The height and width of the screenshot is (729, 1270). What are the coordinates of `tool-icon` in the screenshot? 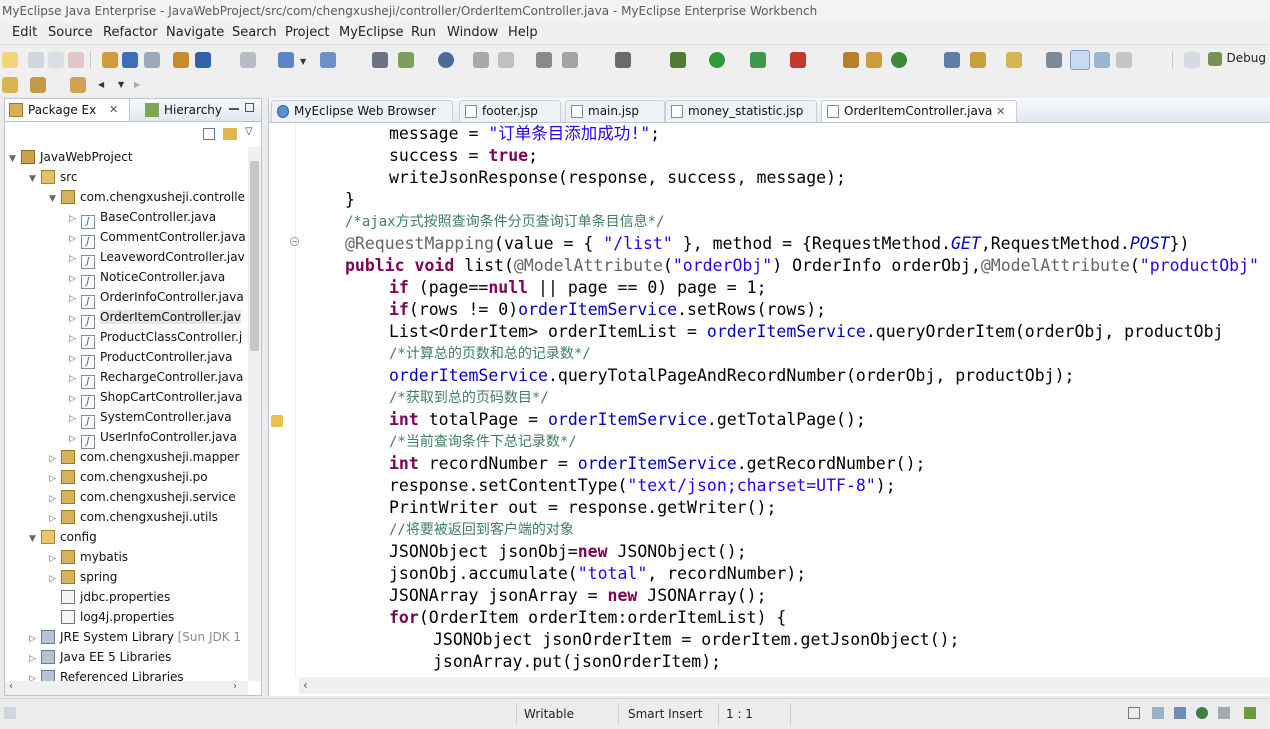 It's located at (544, 60).